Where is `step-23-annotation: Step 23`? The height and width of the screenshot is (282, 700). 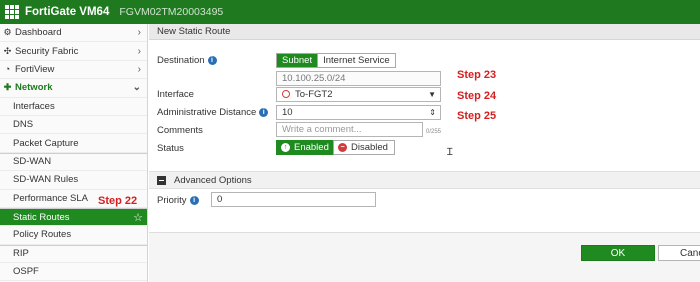
step-23-annotation: Step 23 is located at coordinates (477, 75).